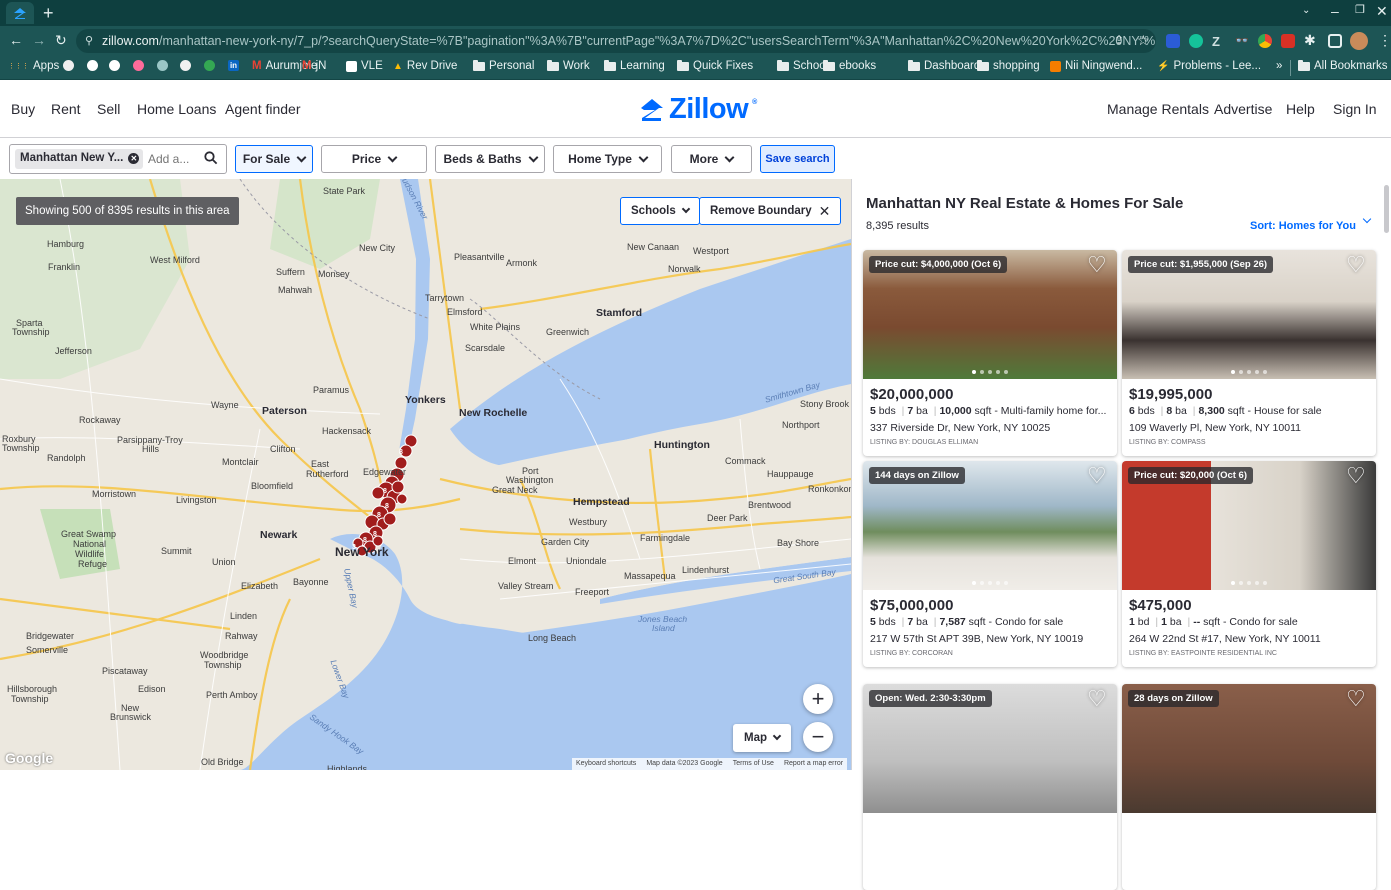  What do you see at coordinates (1055, 66) in the screenshot?
I see `blogger-icon` at bounding box center [1055, 66].